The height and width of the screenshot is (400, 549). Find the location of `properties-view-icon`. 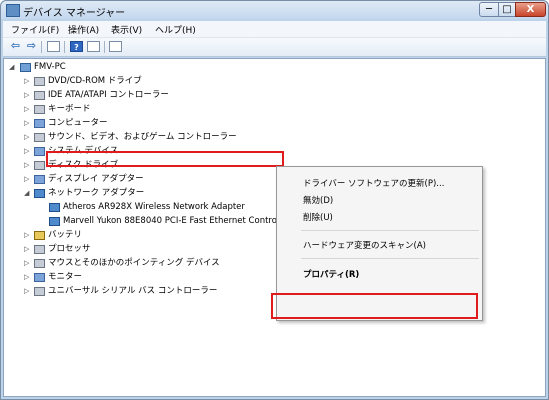

properties-view-icon is located at coordinates (53, 46).